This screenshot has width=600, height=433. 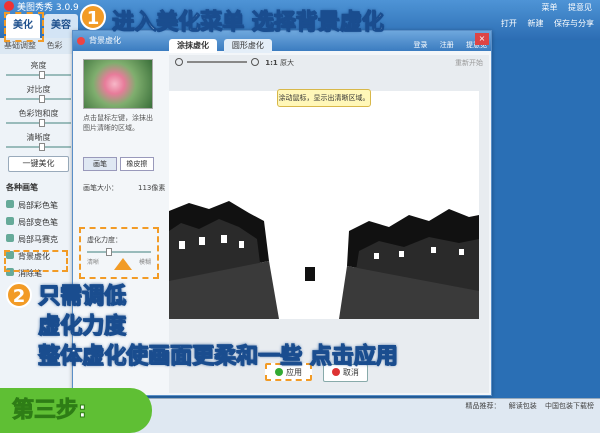 What do you see at coordinates (38, 69) in the screenshot?
I see `brightness-slider: 亮度` at bounding box center [38, 69].